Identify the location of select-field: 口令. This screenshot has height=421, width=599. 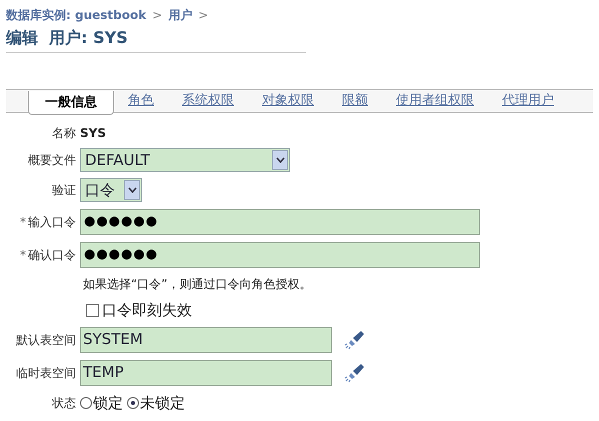
(111, 190).